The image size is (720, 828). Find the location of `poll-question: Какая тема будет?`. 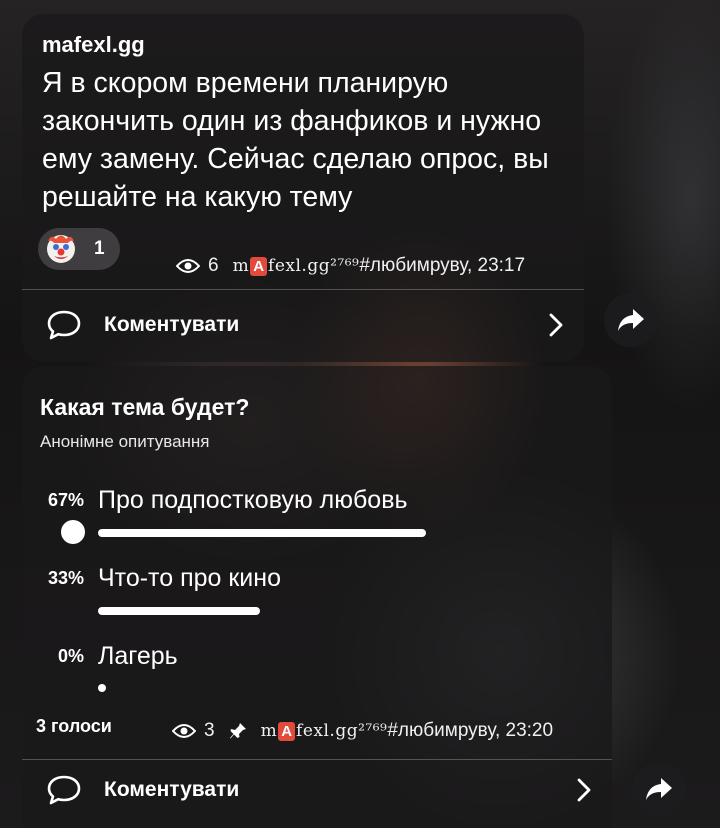

poll-question: Какая тема будет? is located at coordinates (145, 407).